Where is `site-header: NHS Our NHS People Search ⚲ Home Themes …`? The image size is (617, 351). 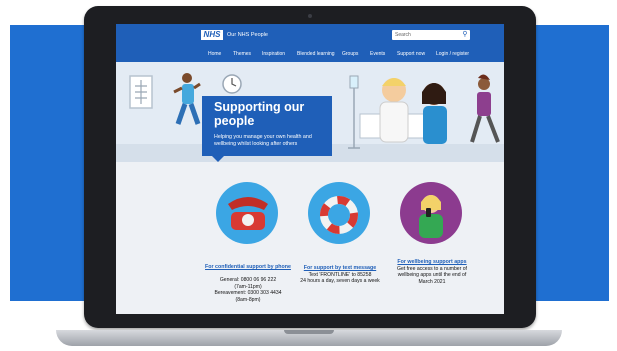 site-header: NHS Our NHS People Search ⚲ Home Themes … is located at coordinates (310, 43).